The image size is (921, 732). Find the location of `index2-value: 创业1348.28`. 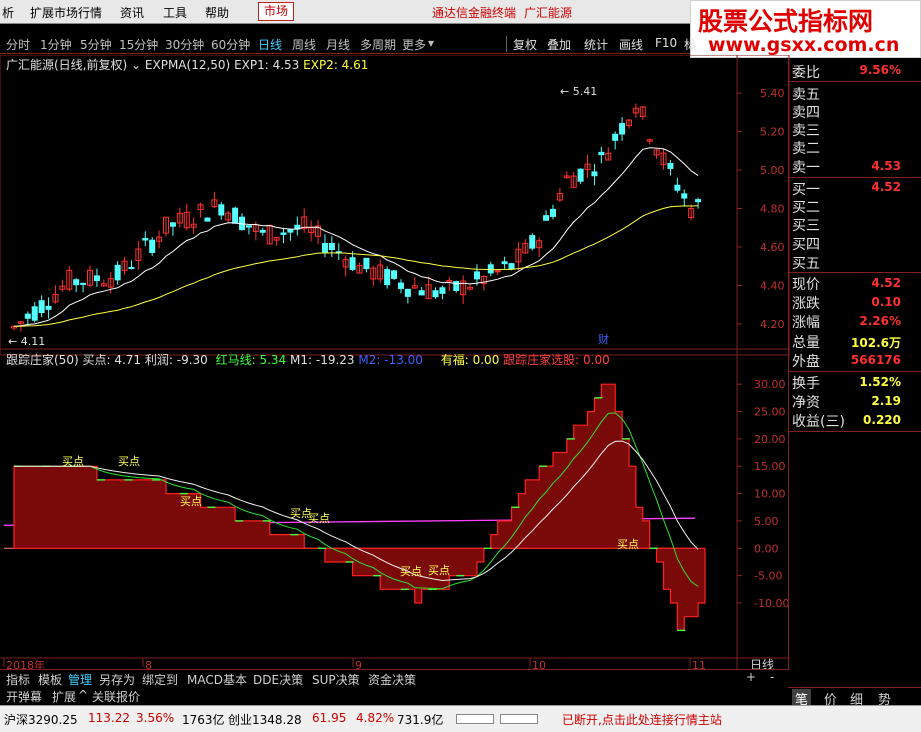

index2-value: 创业1348.28 is located at coordinates (265, 719).